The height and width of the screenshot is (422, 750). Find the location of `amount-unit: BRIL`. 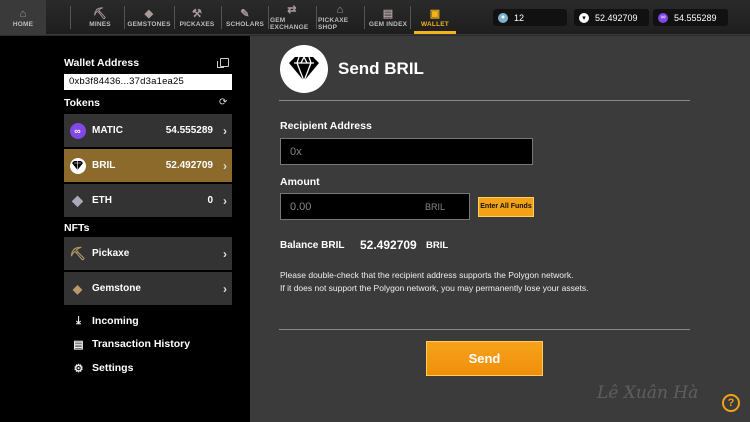

amount-unit: BRIL is located at coordinates (434, 206).